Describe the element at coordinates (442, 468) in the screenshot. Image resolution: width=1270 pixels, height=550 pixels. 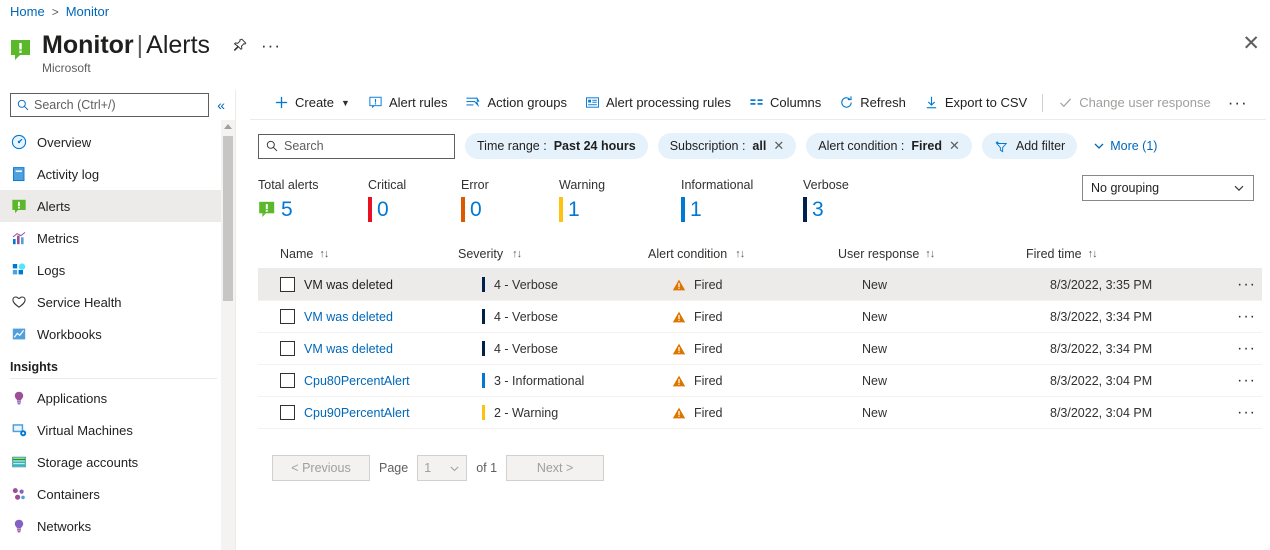
I see `page-number-select: 1` at that location.